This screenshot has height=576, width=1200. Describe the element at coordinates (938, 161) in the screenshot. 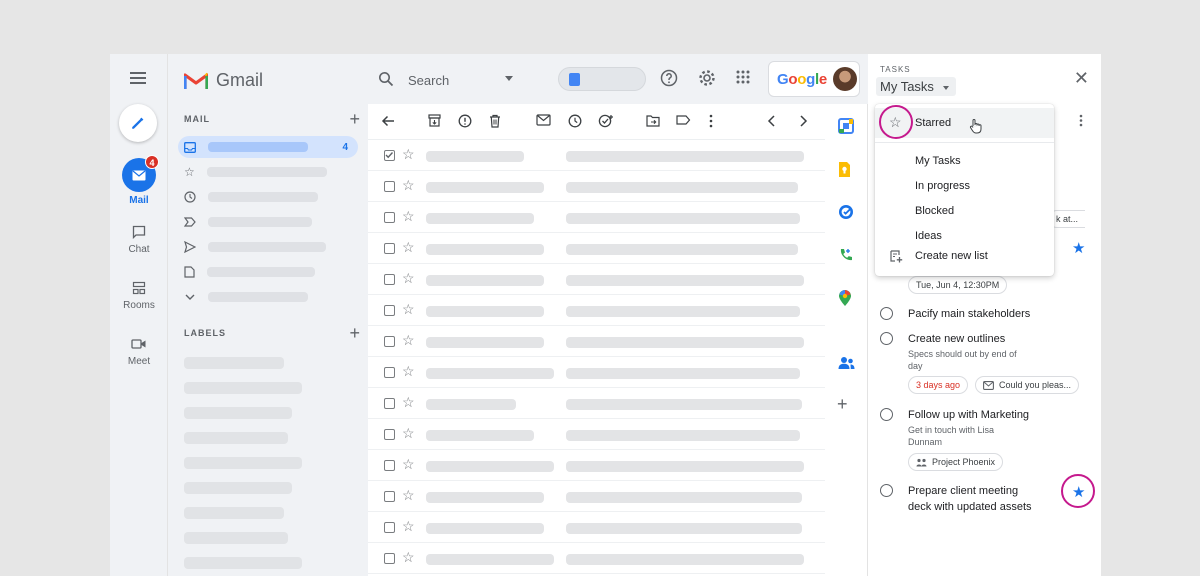

I see `dropdown-item-my-tasks: My Tasks` at that location.